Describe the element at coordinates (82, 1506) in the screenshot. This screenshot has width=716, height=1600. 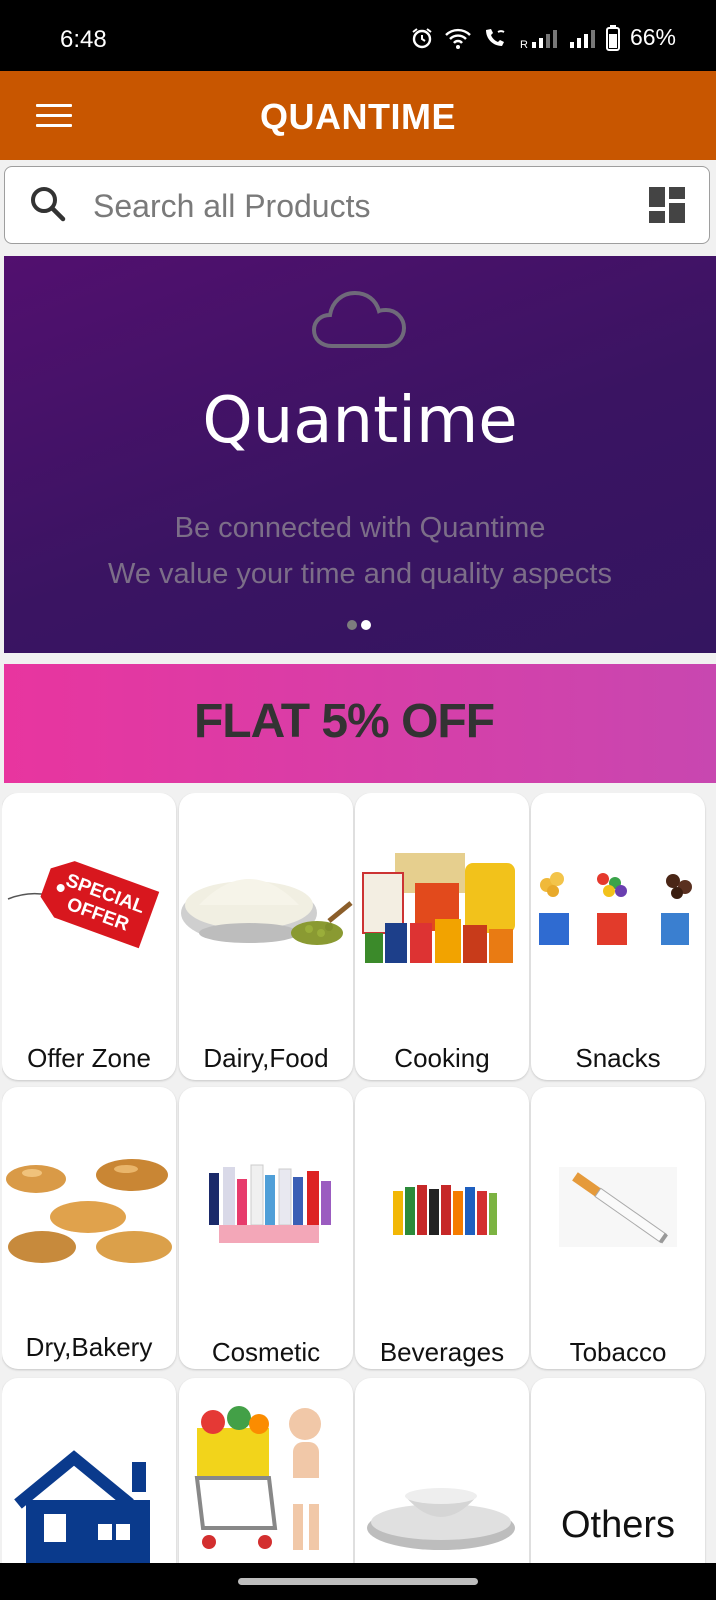
I see `house-image` at that location.